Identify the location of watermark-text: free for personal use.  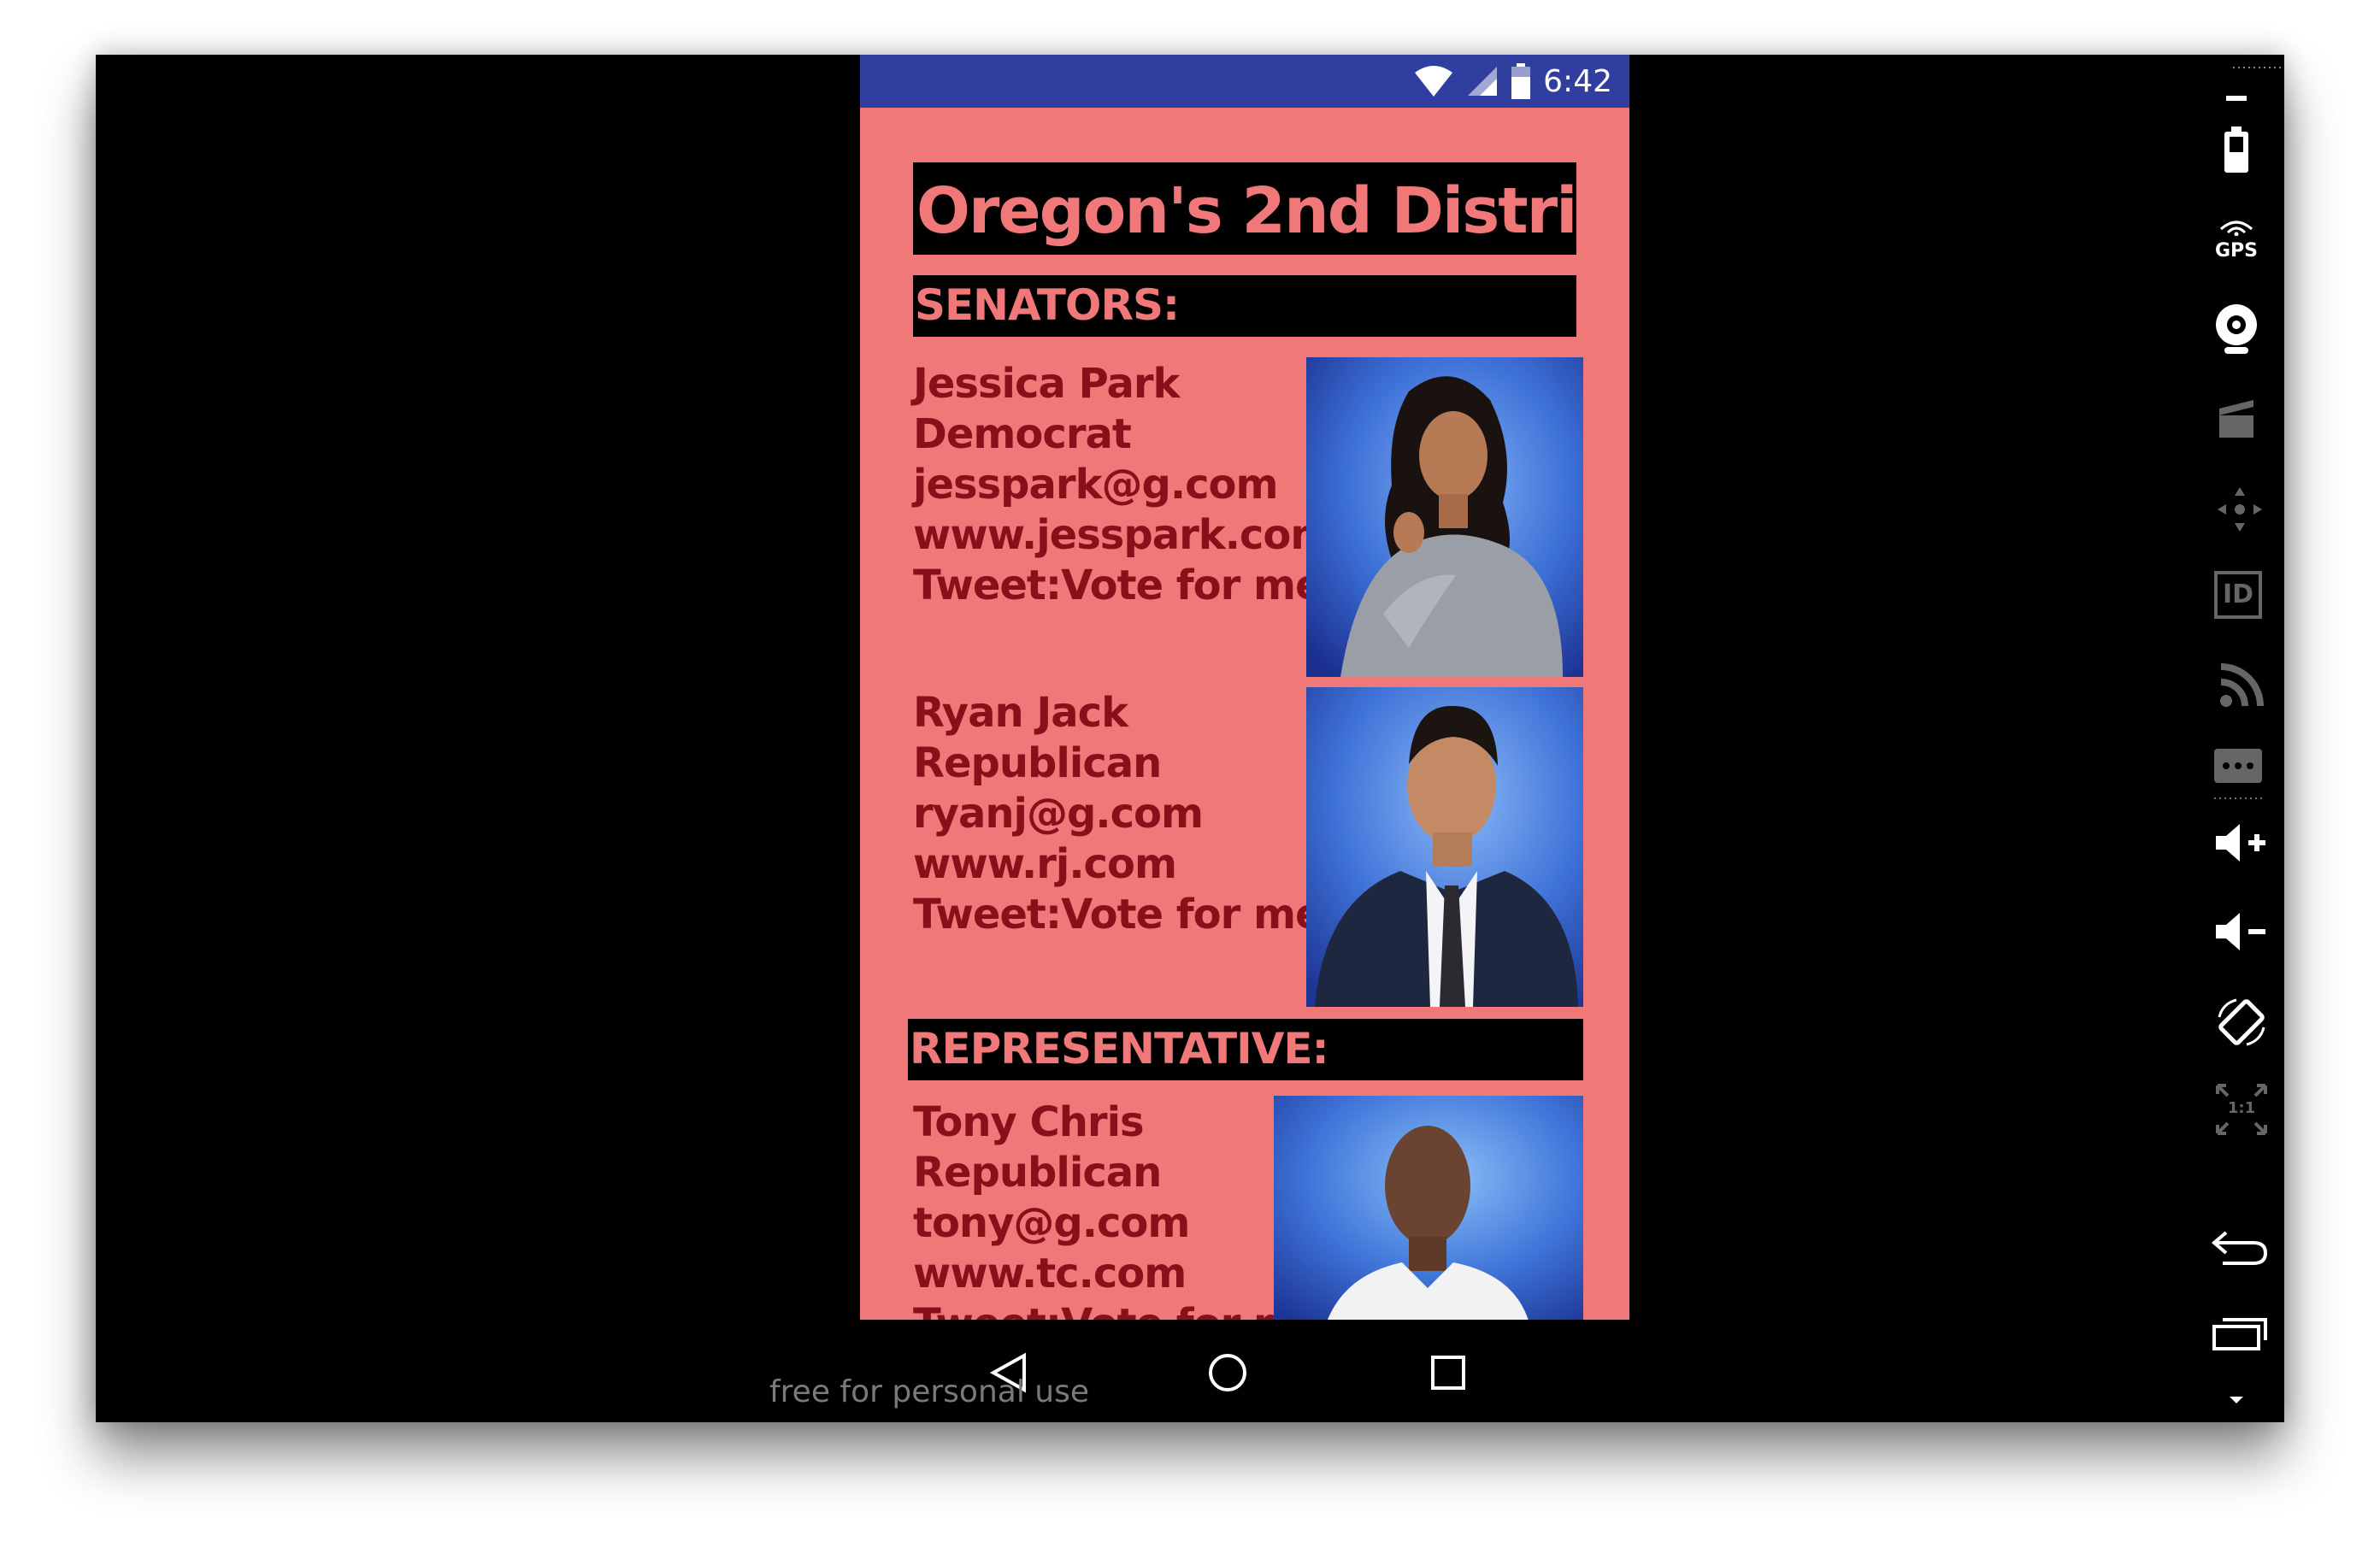
(929, 1391).